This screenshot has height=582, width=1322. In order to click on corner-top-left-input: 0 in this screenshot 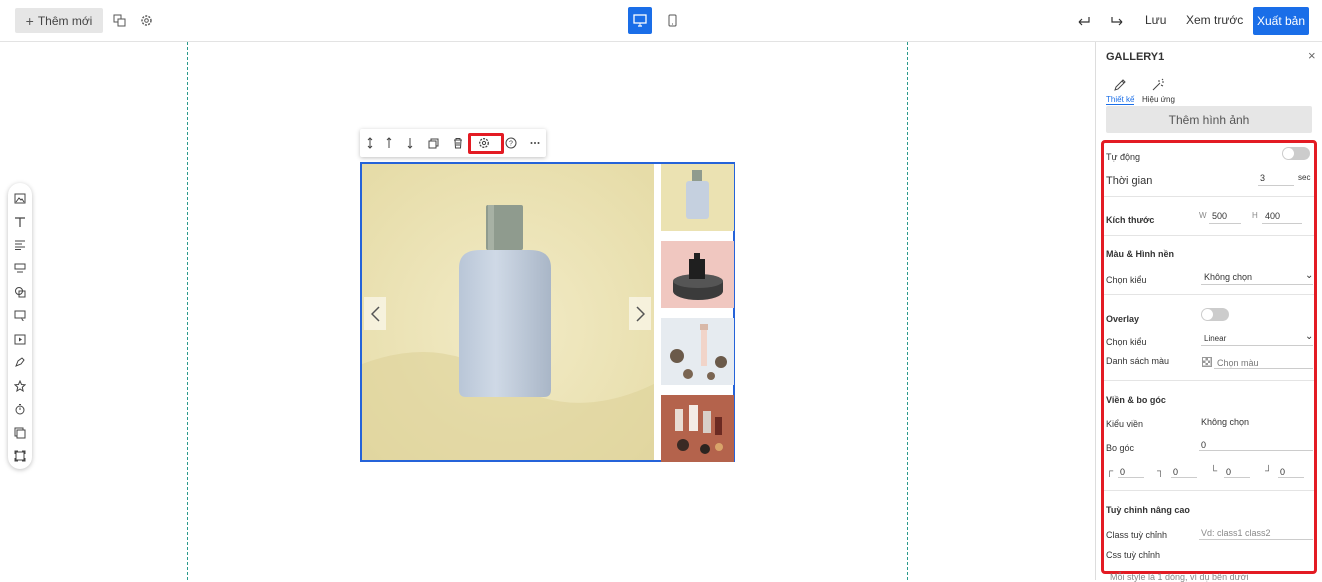, I will do `click(1122, 472)`.